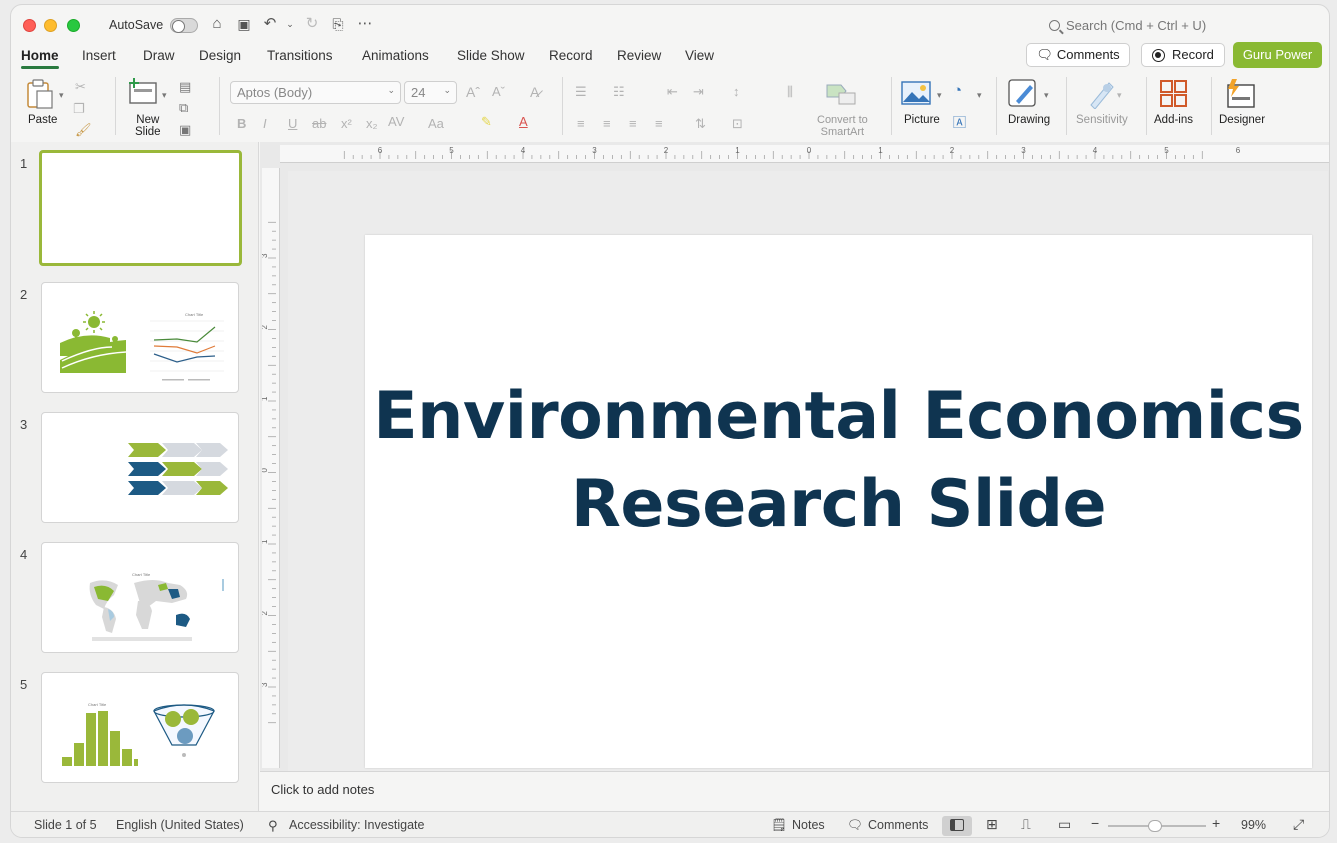  Describe the element at coordinates (29, 25) in the screenshot. I see `close-window-button` at that location.